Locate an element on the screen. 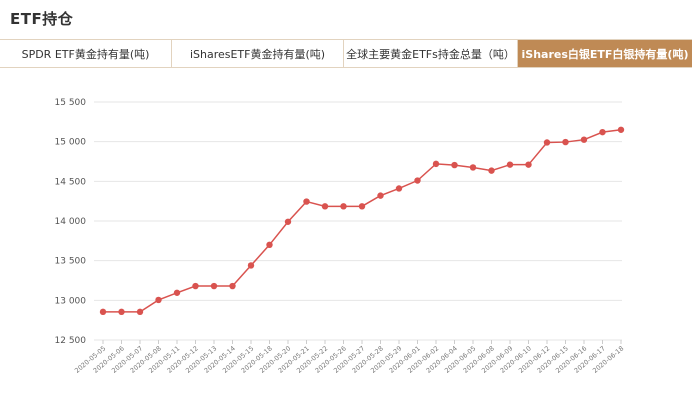  tab-spdr-gold: SPDR ETF黄金持有量(吨) is located at coordinates (86, 53).